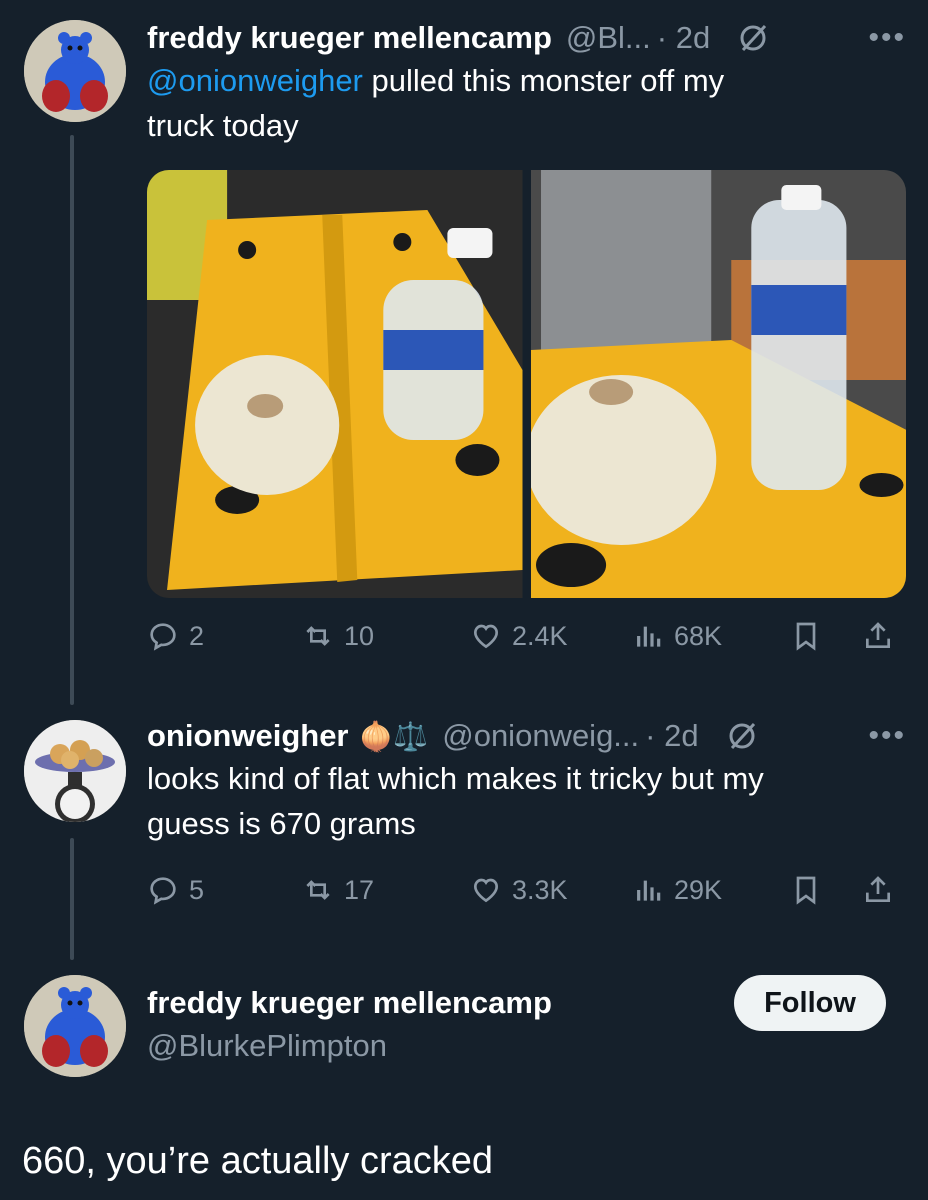 This screenshot has width=928, height=1200. Describe the element at coordinates (258, 1161) in the screenshot. I see `focused-tweet-text: 660, you’re actually cracked` at that location.